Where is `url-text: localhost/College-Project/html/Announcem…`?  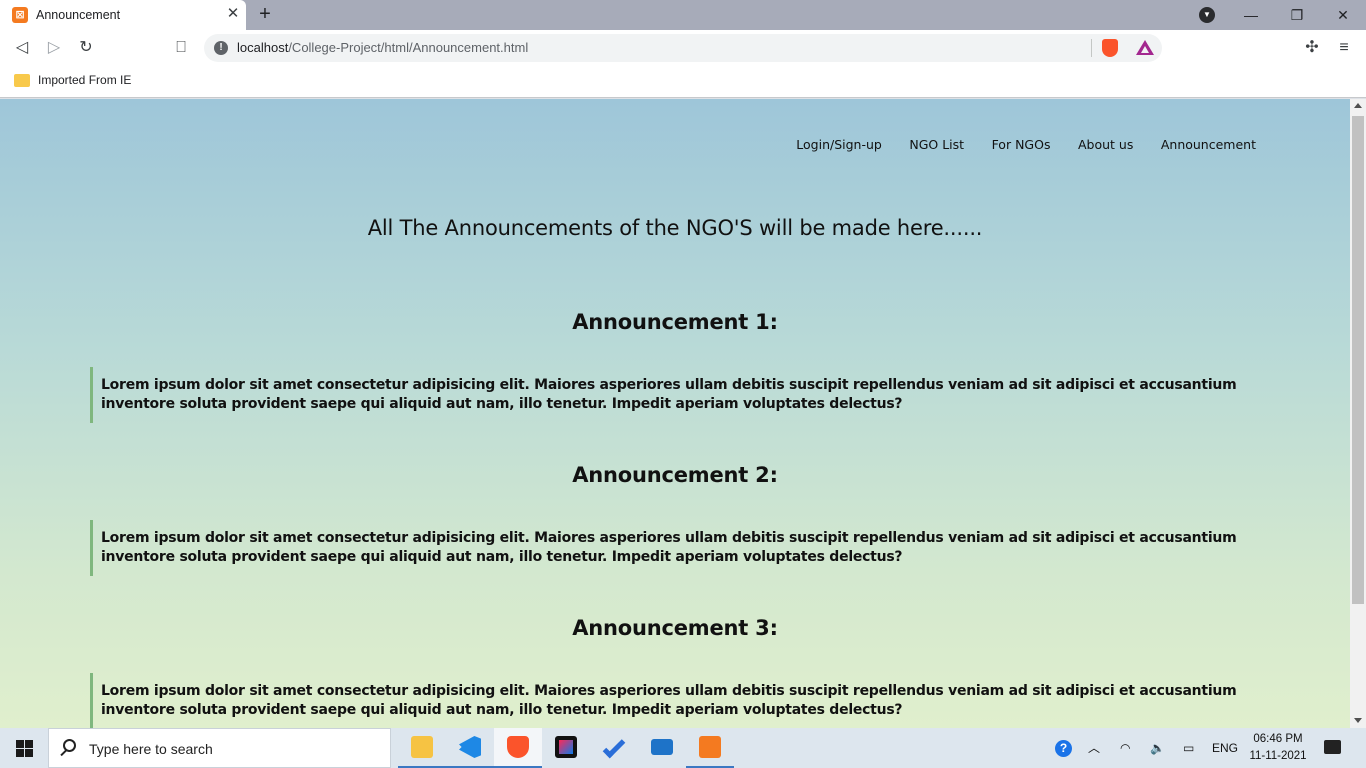 url-text: localhost/College-Project/html/Announcem… is located at coordinates (382, 47).